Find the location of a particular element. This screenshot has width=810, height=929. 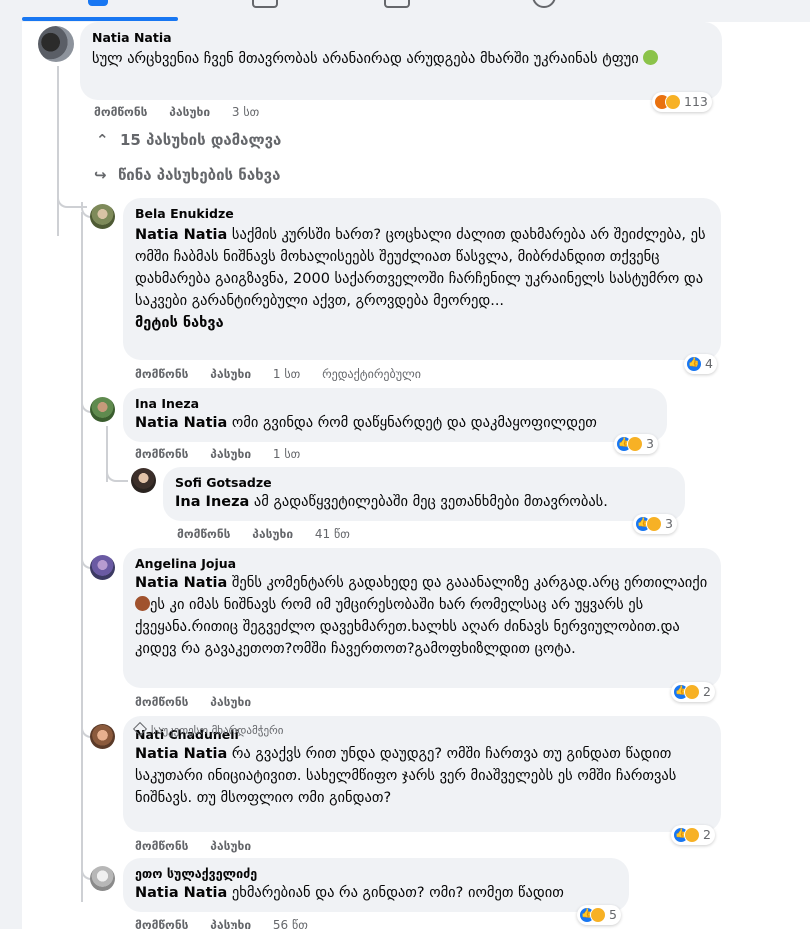

see-more-link: მეტის ნახვა is located at coordinates (422, 323).